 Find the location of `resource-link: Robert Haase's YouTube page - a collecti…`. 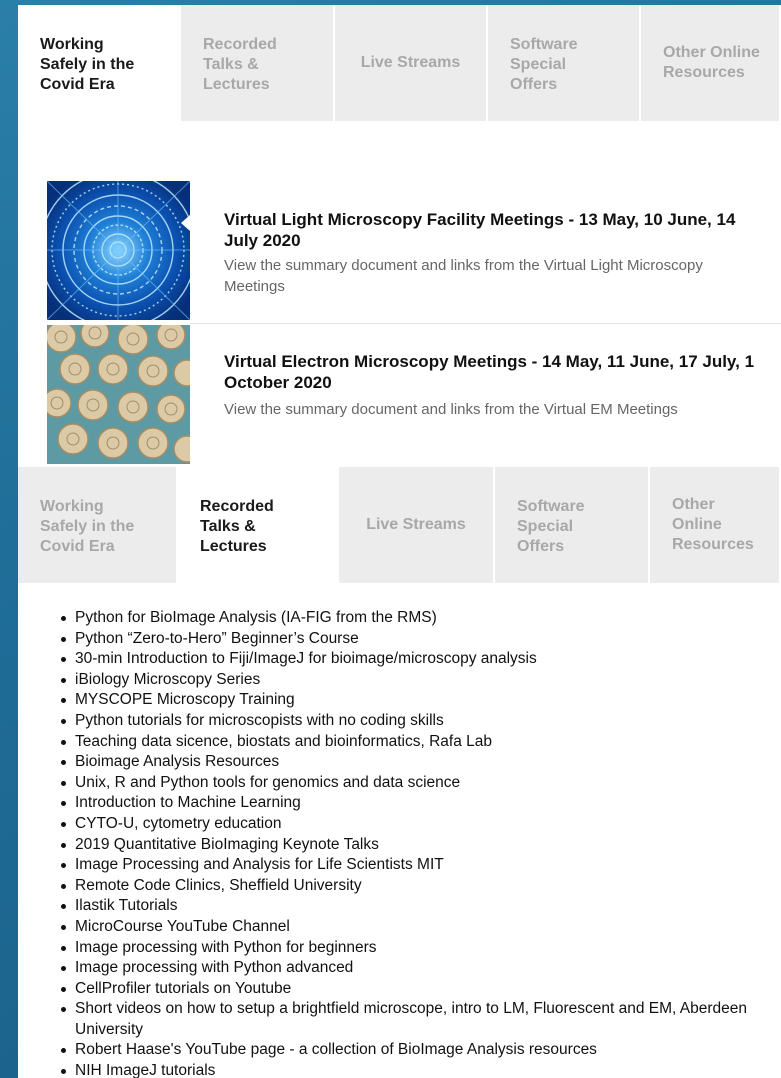

resource-link: Robert Haase's YouTube page - a collecti… is located at coordinates (336, 1049).